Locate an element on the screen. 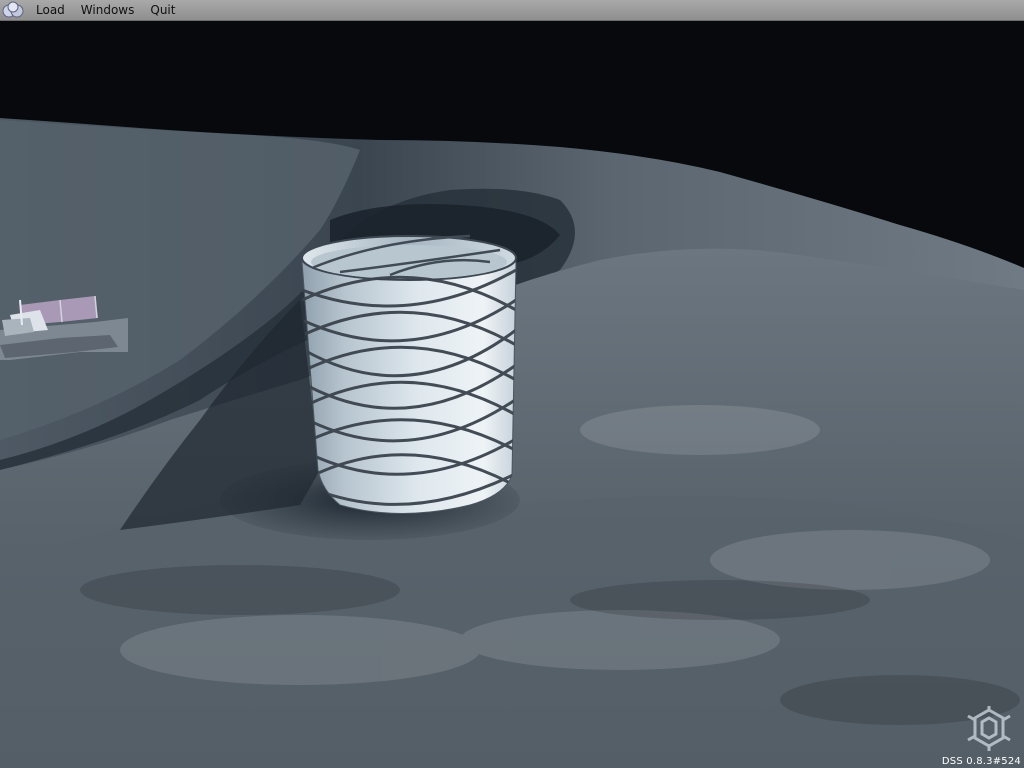 The image size is (1024, 768). menu-load: Load is located at coordinates (50, 10).